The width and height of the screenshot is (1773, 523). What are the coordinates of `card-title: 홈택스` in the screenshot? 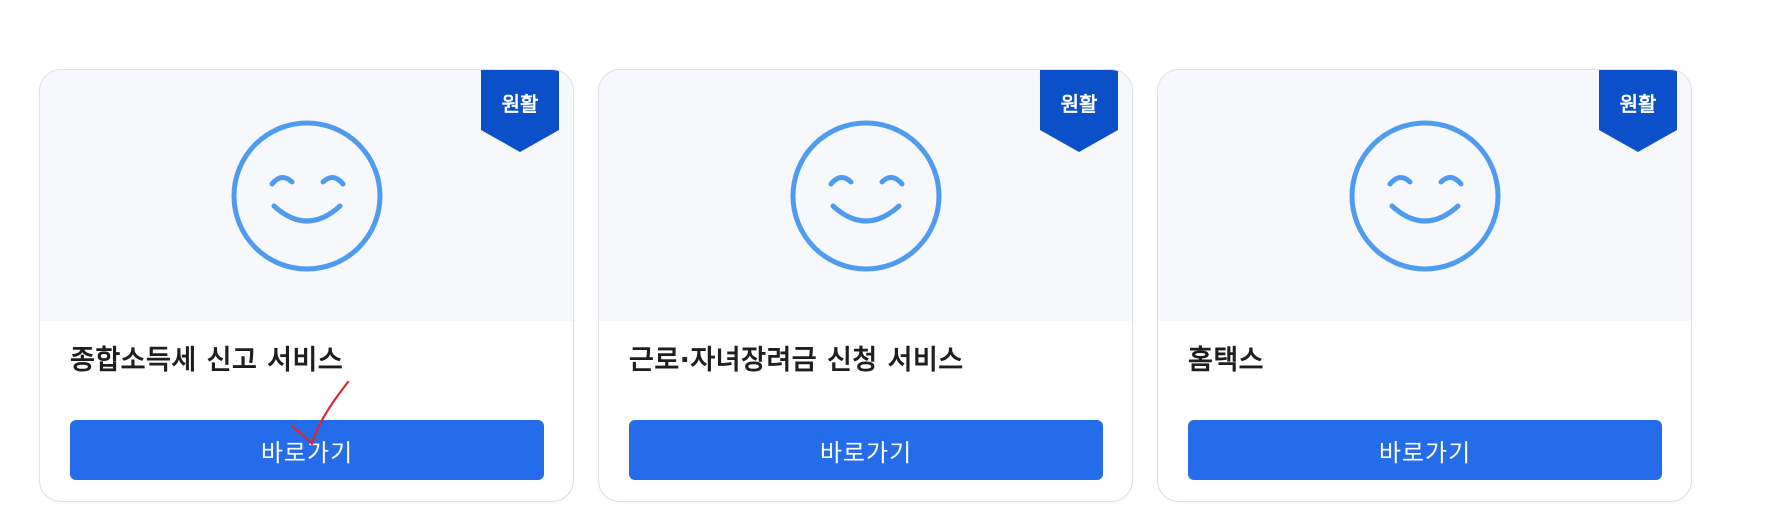 It's located at (1226, 360).